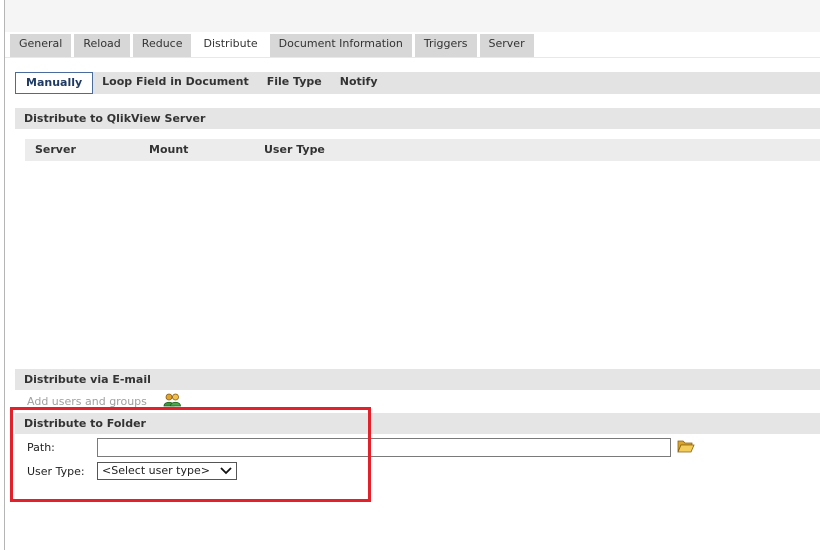  I want to click on column-header-mount: Mount, so click(169, 149).